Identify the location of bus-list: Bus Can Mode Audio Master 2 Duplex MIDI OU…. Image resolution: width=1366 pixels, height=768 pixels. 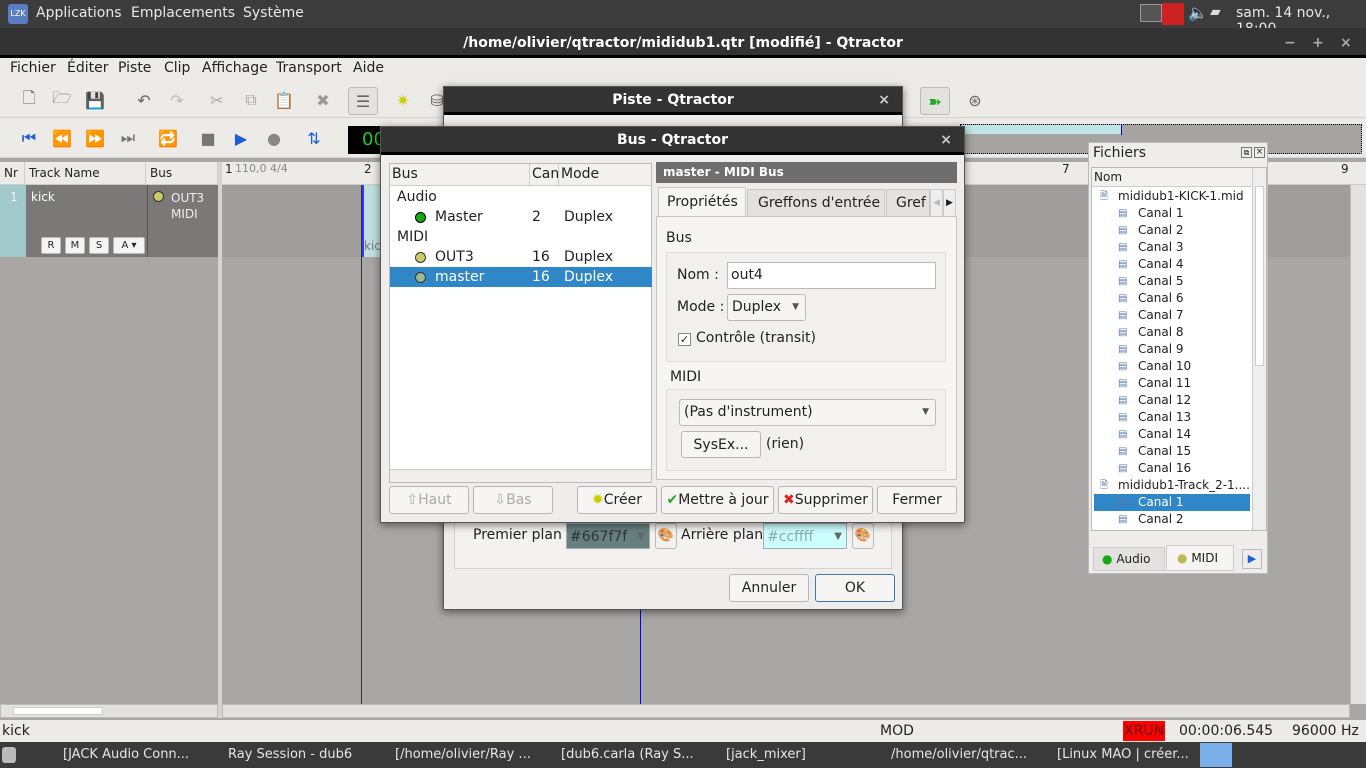
(520, 323).